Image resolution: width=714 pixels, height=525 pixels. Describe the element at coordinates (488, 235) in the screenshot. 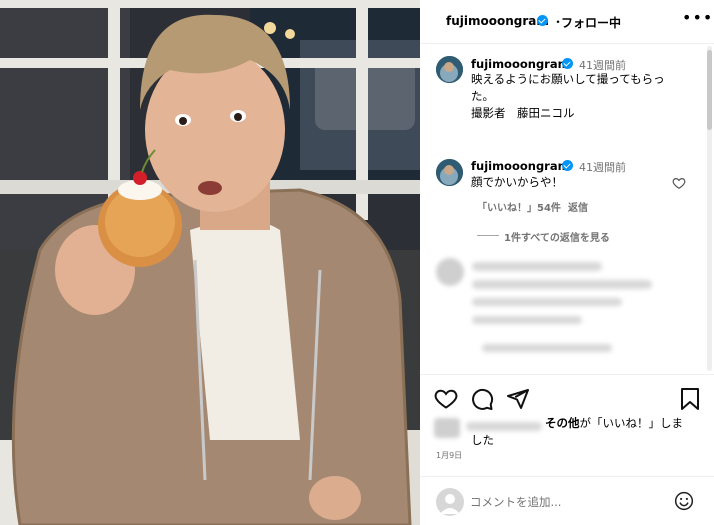

I see `divider` at that location.